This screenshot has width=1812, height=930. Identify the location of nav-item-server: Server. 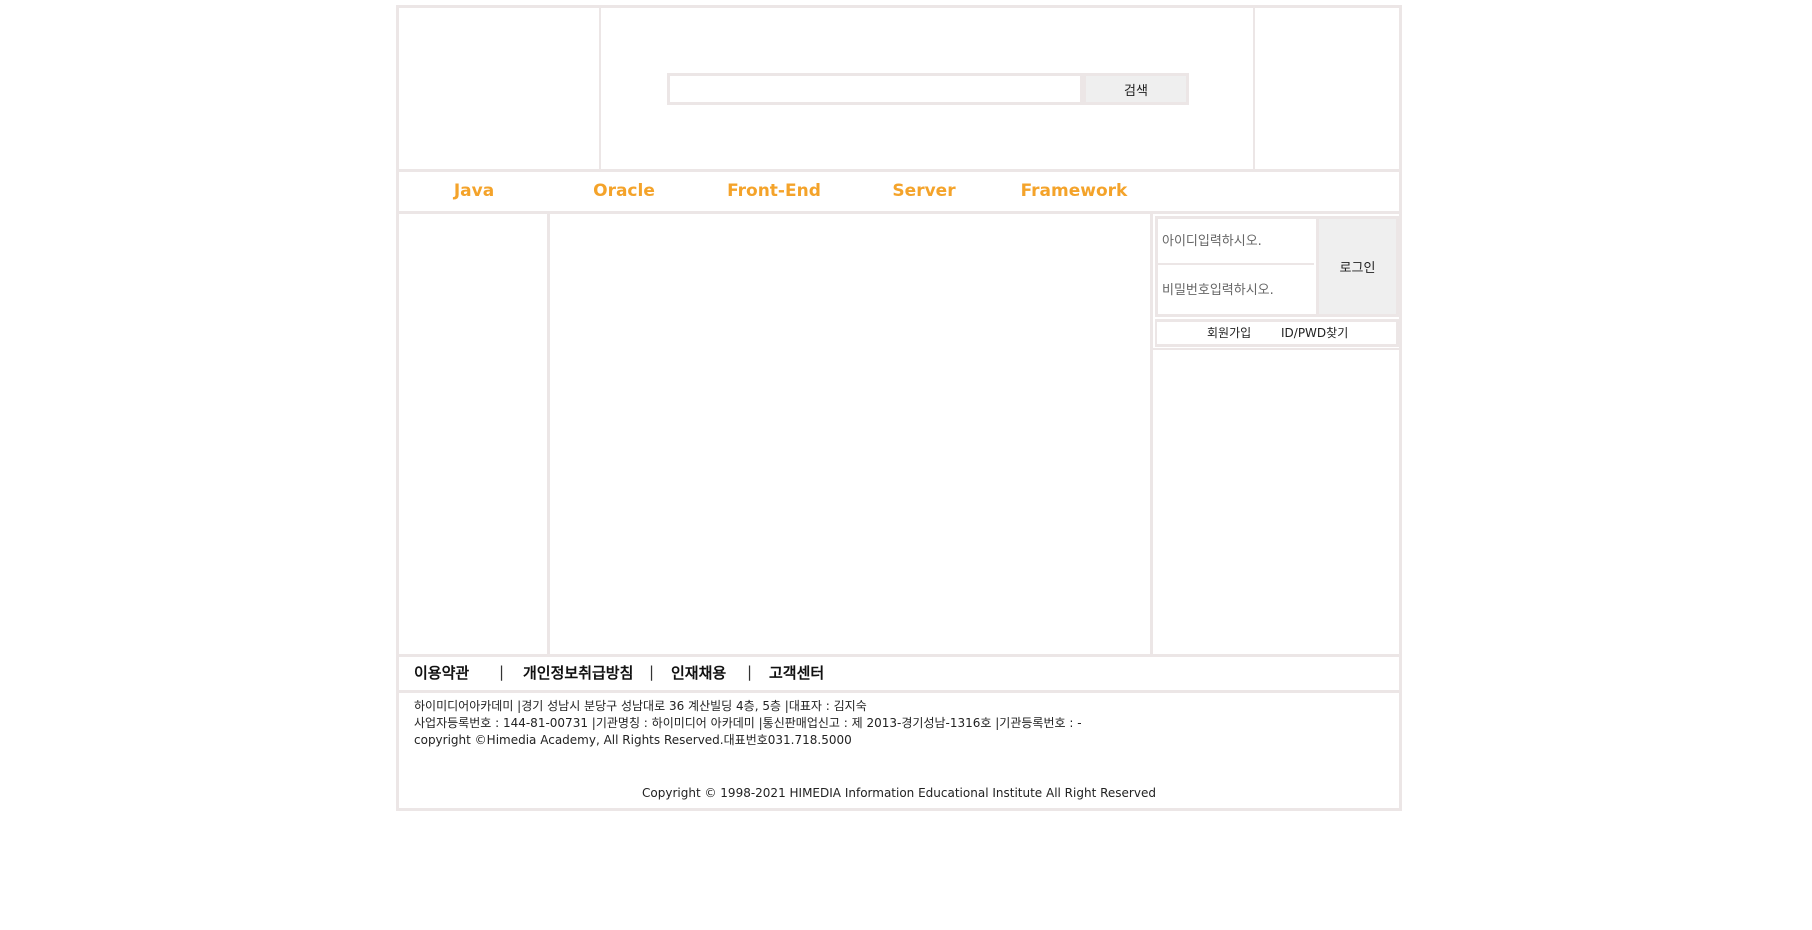
(924, 191).